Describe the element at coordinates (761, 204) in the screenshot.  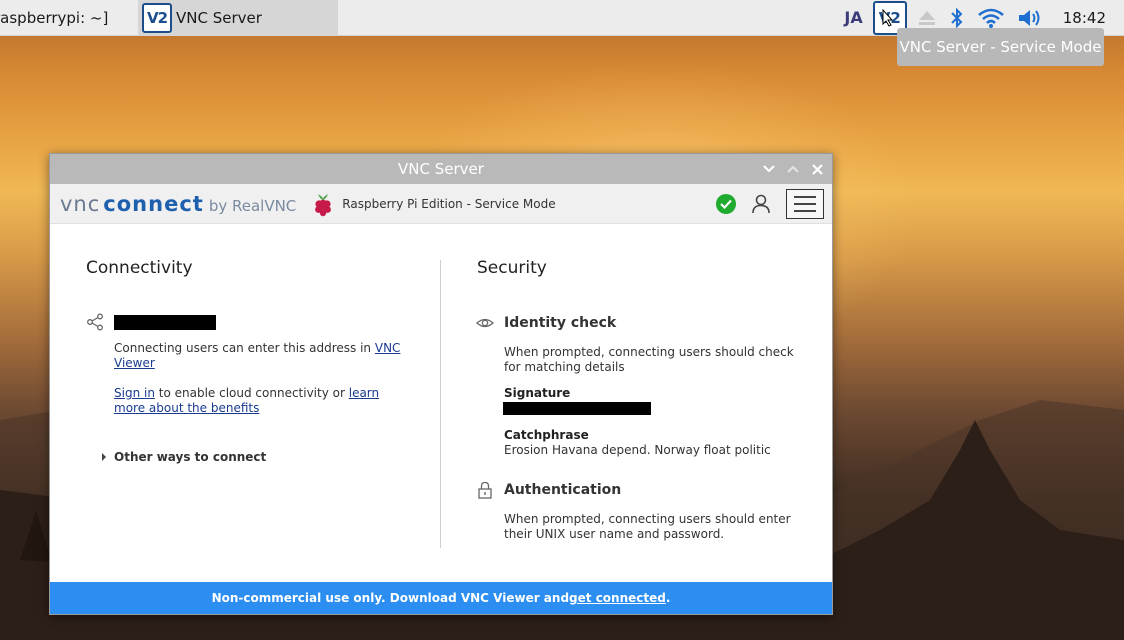
I see `user-icon` at that location.